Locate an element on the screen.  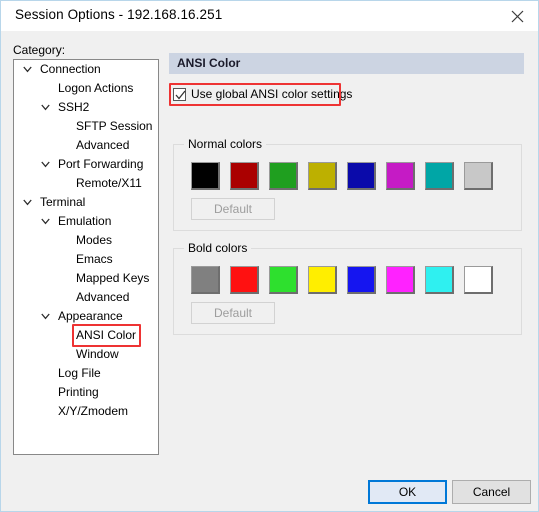
window-title: Session Options - 192.168.16.251 is located at coordinates (119, 14).